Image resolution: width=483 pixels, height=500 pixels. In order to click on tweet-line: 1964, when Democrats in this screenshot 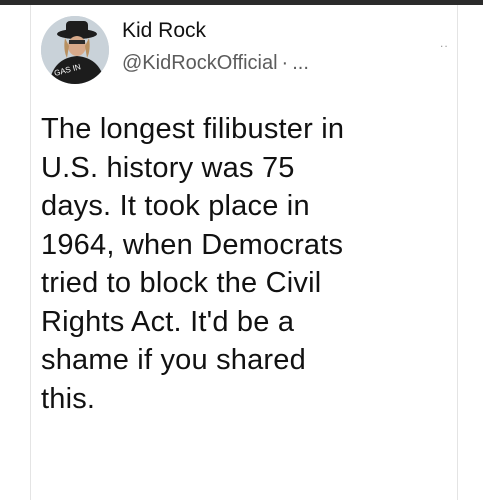, I will do `click(192, 244)`.